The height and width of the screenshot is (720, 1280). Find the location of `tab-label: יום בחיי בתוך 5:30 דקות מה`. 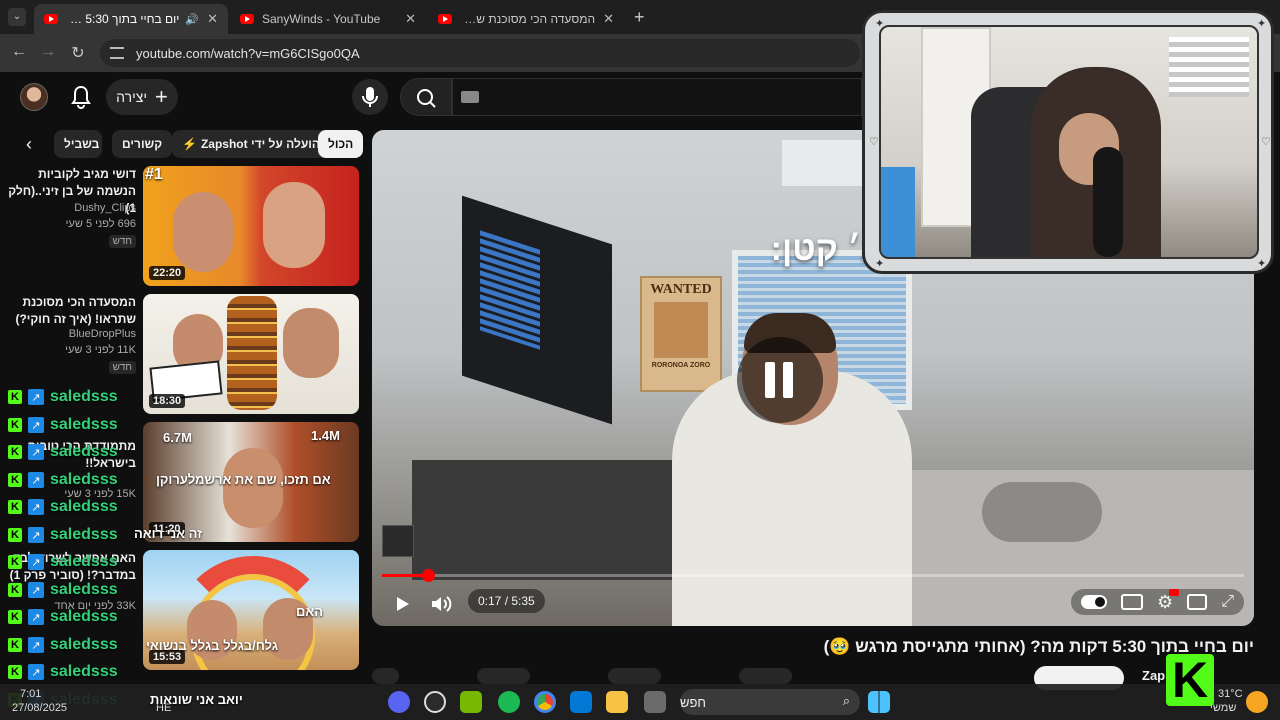

tab-label: יום בחיי בתוך 5:30 דקות מה is located at coordinates (123, 19).